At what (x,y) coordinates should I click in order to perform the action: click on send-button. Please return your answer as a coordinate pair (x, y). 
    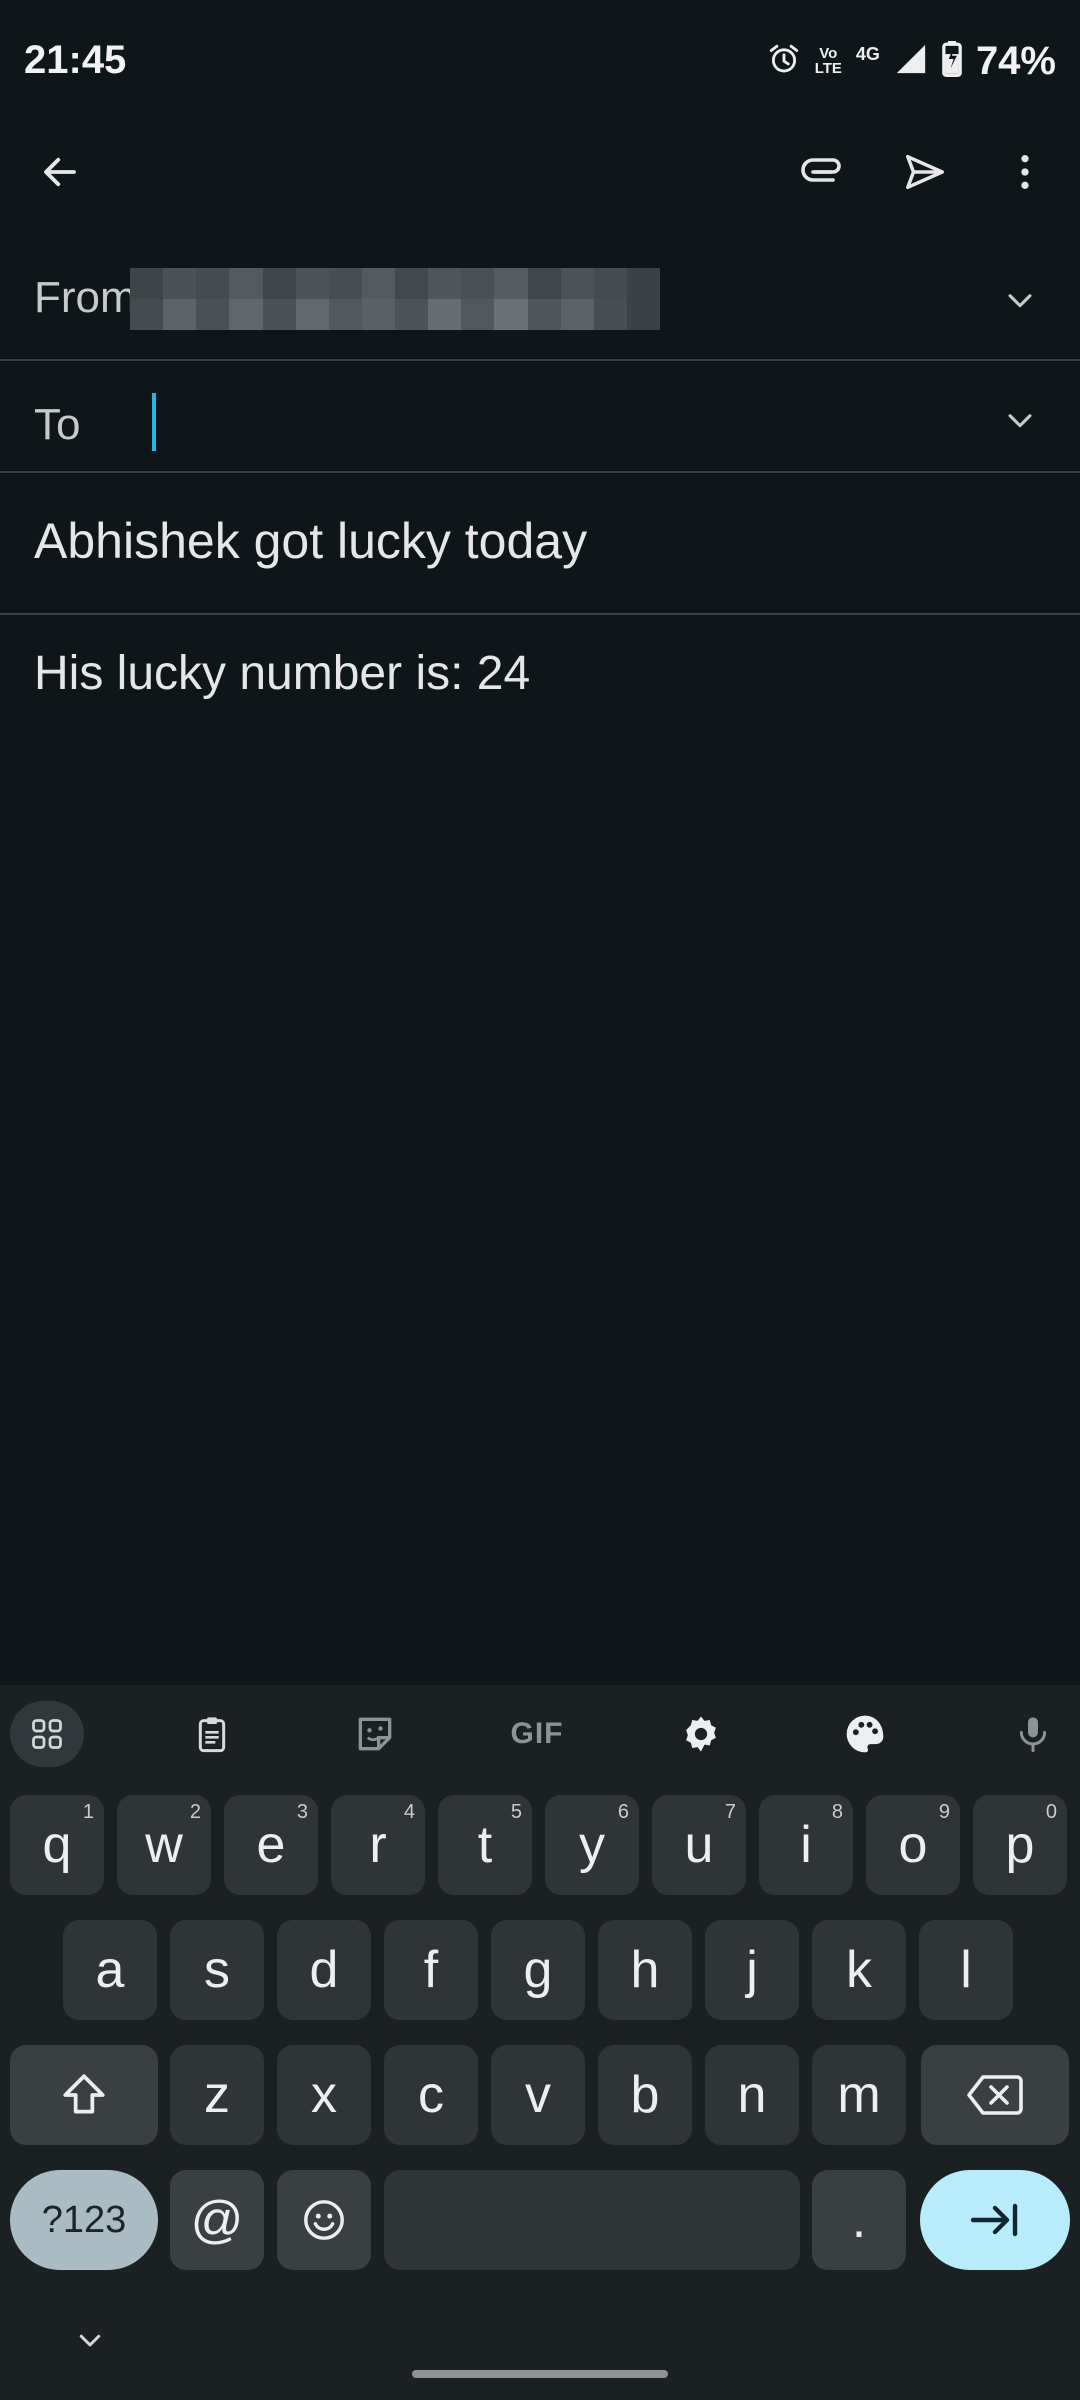
    Looking at the image, I should click on (925, 172).